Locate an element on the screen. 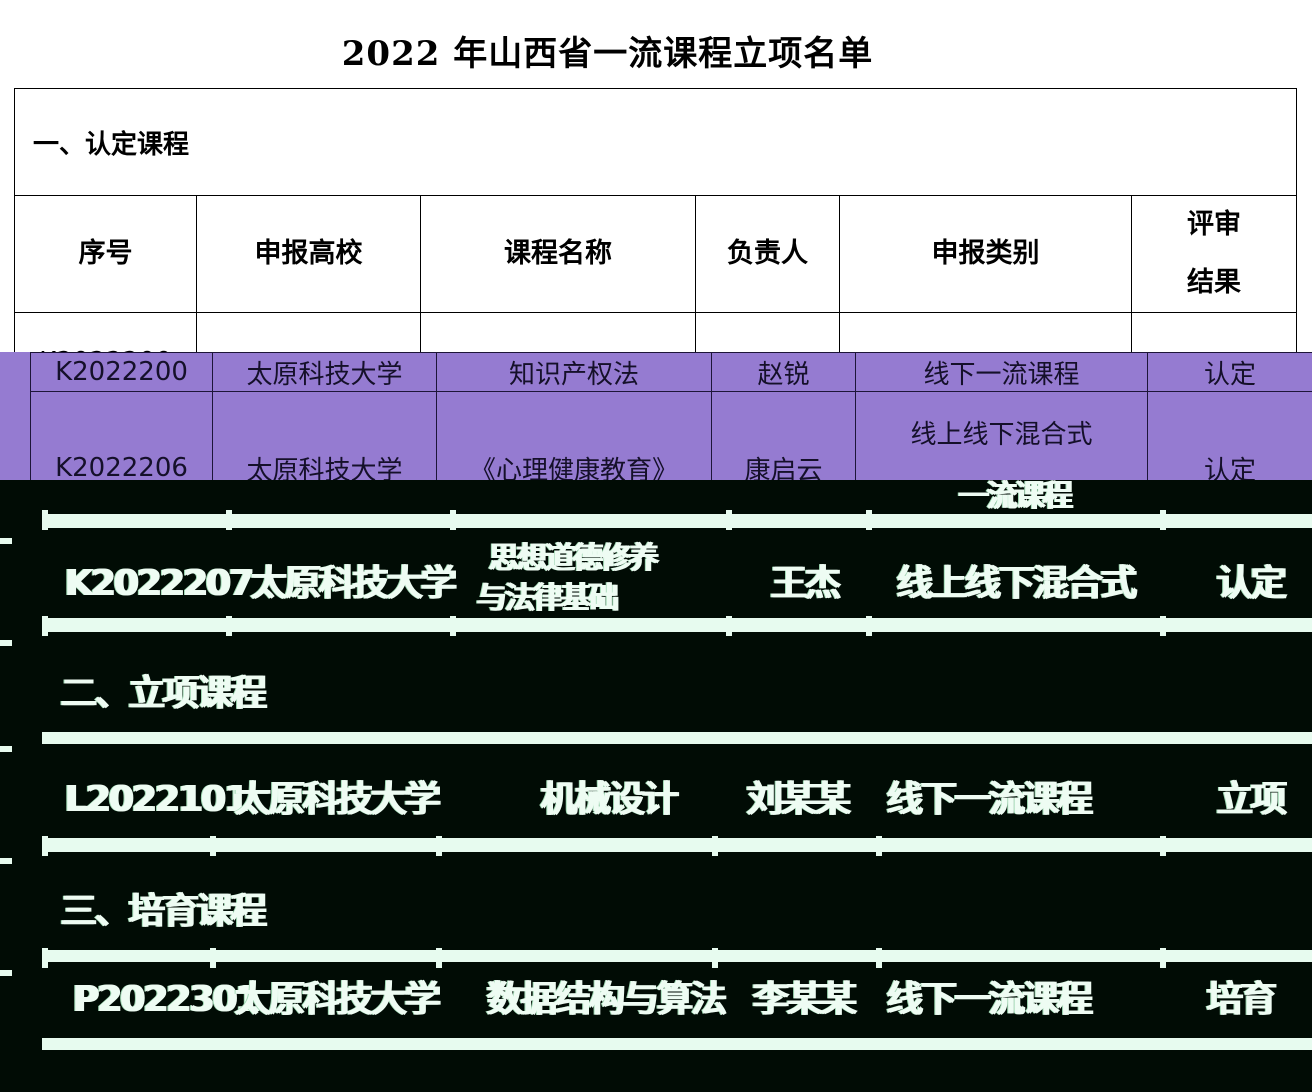  table-row: K2022206 太原科技大学 《心理健康教育》 康启云 线上线下混合式 认定 is located at coordinates (671, 435).